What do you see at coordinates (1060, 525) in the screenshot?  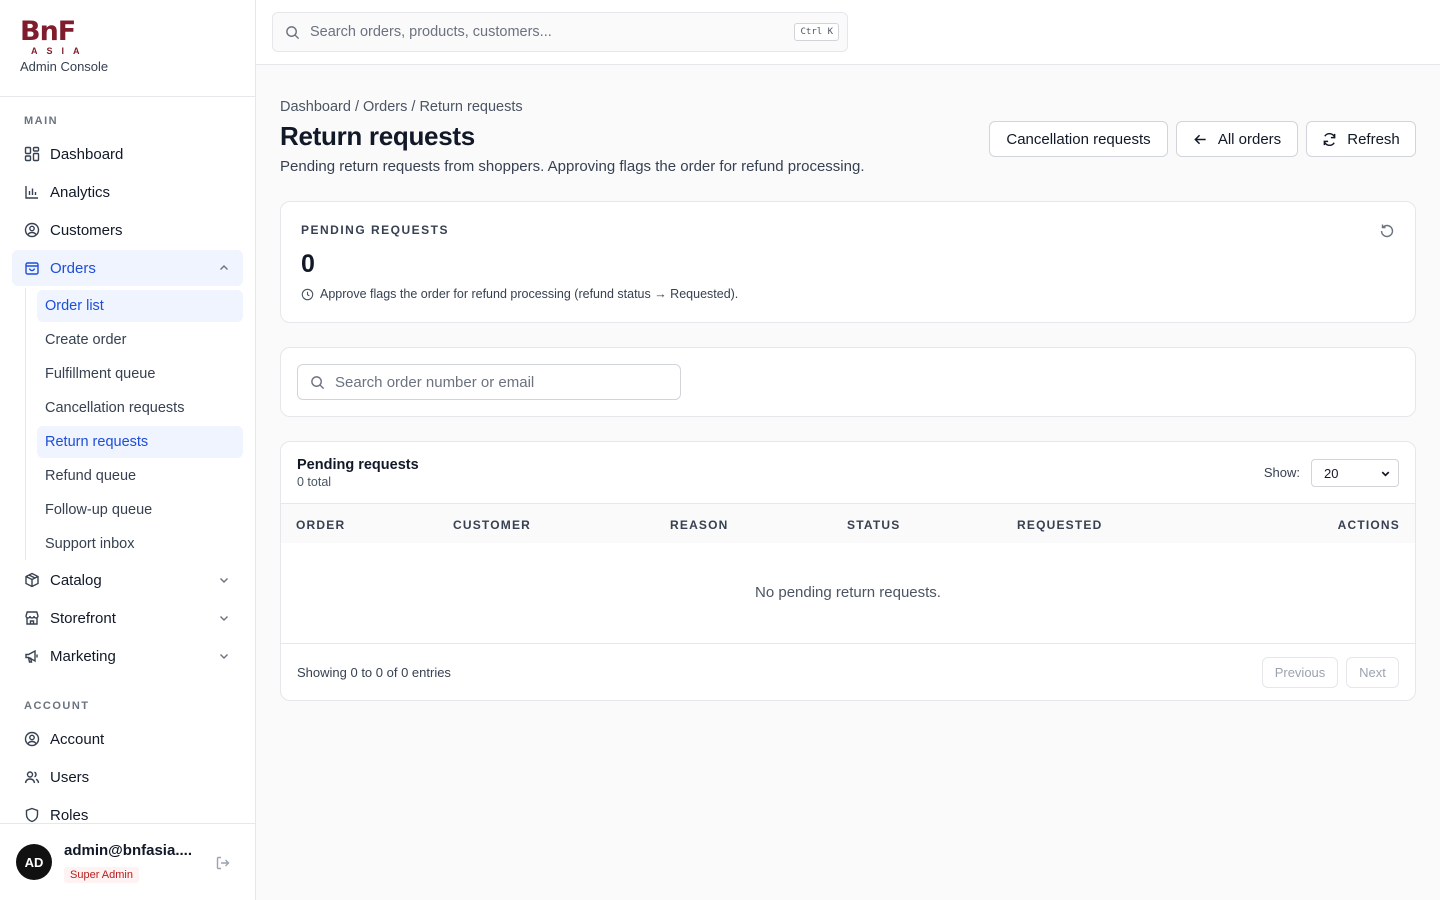 I see `column-requested: REQUESTED` at bounding box center [1060, 525].